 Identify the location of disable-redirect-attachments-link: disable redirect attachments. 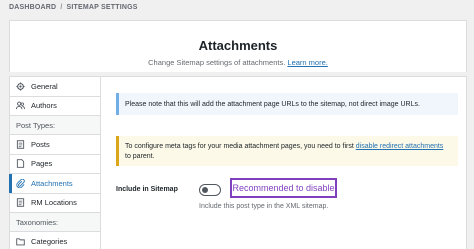
(400, 146).